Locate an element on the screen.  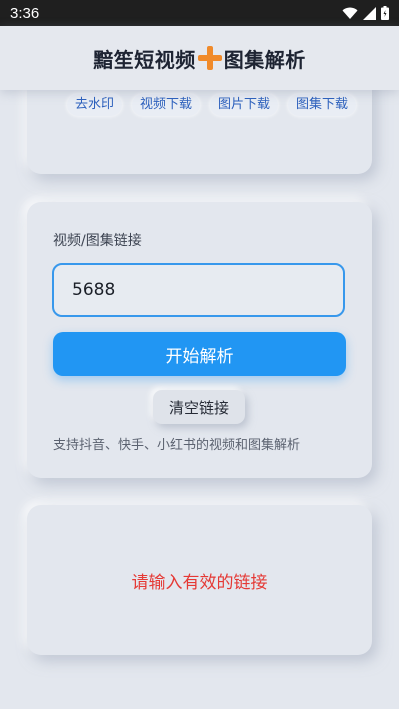
clear-link-button: 清空链接 is located at coordinates (199, 407).